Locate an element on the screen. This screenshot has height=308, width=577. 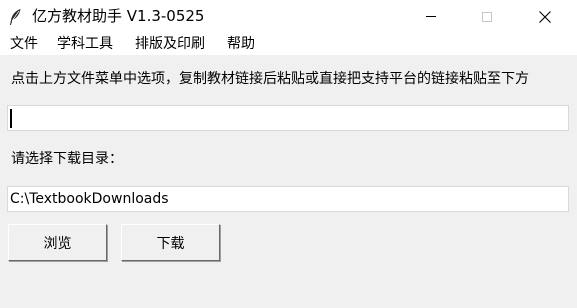
menu-bar: 文件 学科工具 排版及印刷 帮助 is located at coordinates (288, 44).